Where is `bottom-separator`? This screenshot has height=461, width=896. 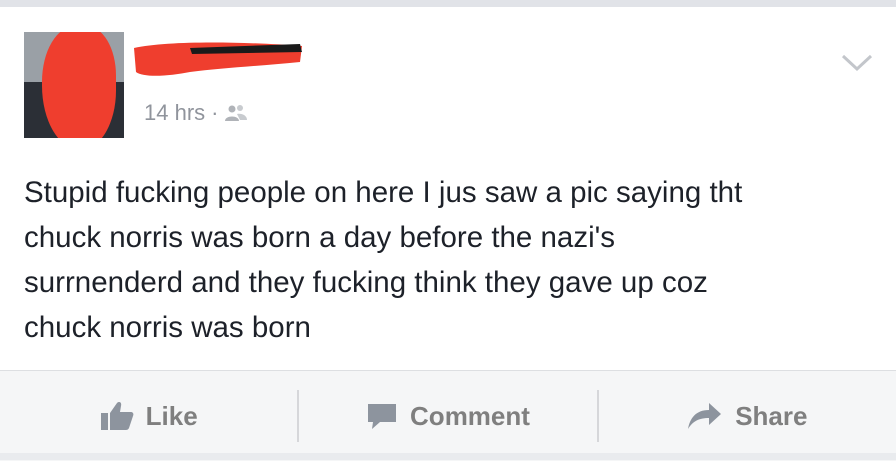 bottom-separator is located at coordinates (448, 456).